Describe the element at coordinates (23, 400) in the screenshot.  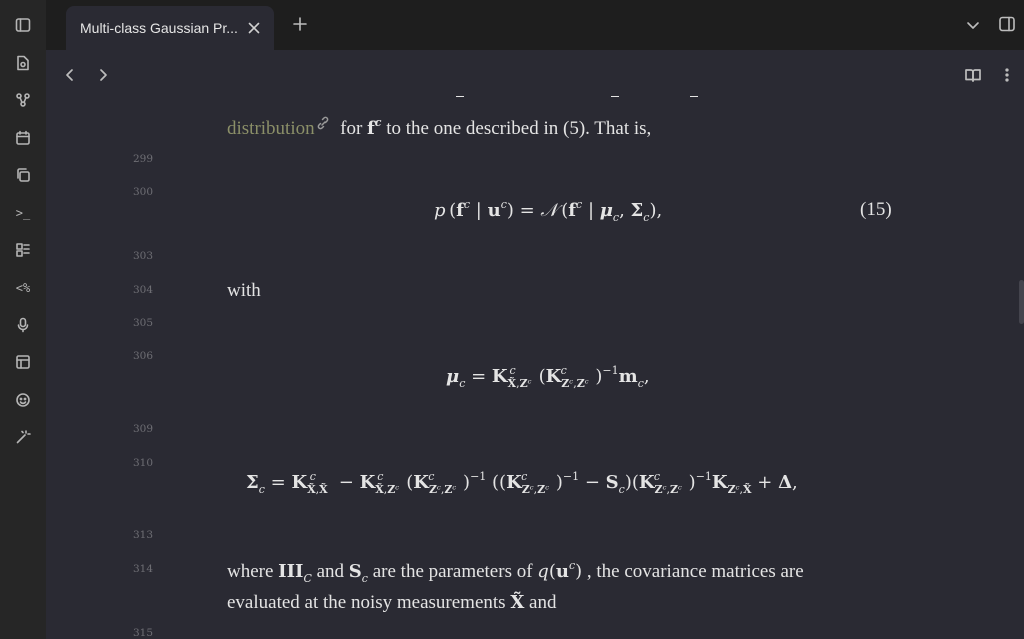
I see `smiley-icon` at that location.